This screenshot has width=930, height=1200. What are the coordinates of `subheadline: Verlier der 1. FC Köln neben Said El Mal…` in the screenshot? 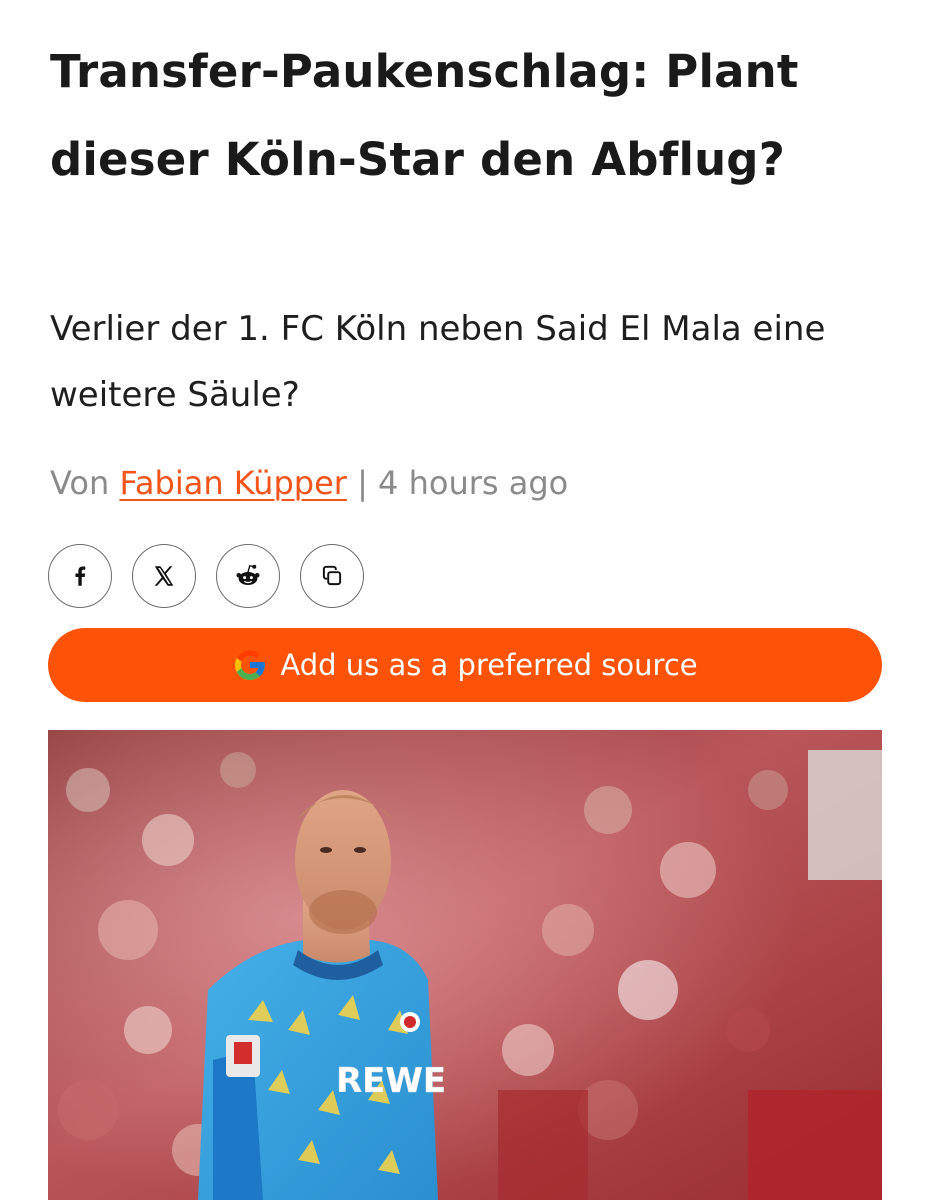 It's located at (438, 362).